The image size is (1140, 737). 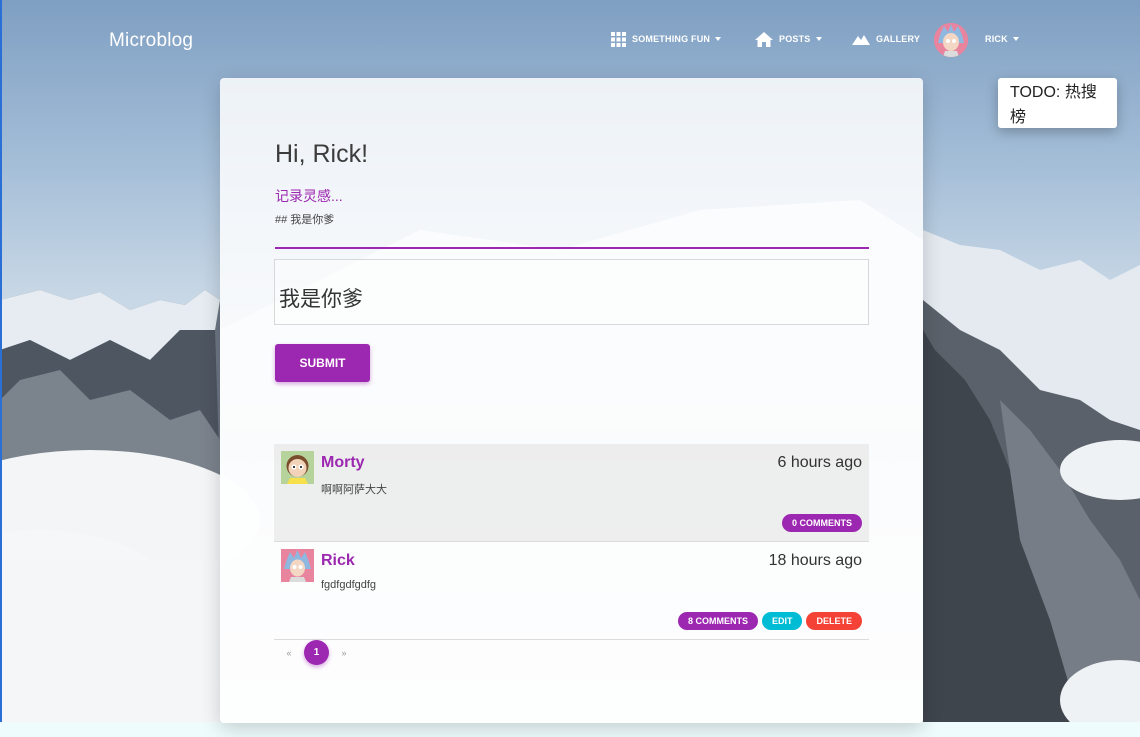 I want to click on post-body: fgdfgdfgdfg, so click(x=349, y=585).